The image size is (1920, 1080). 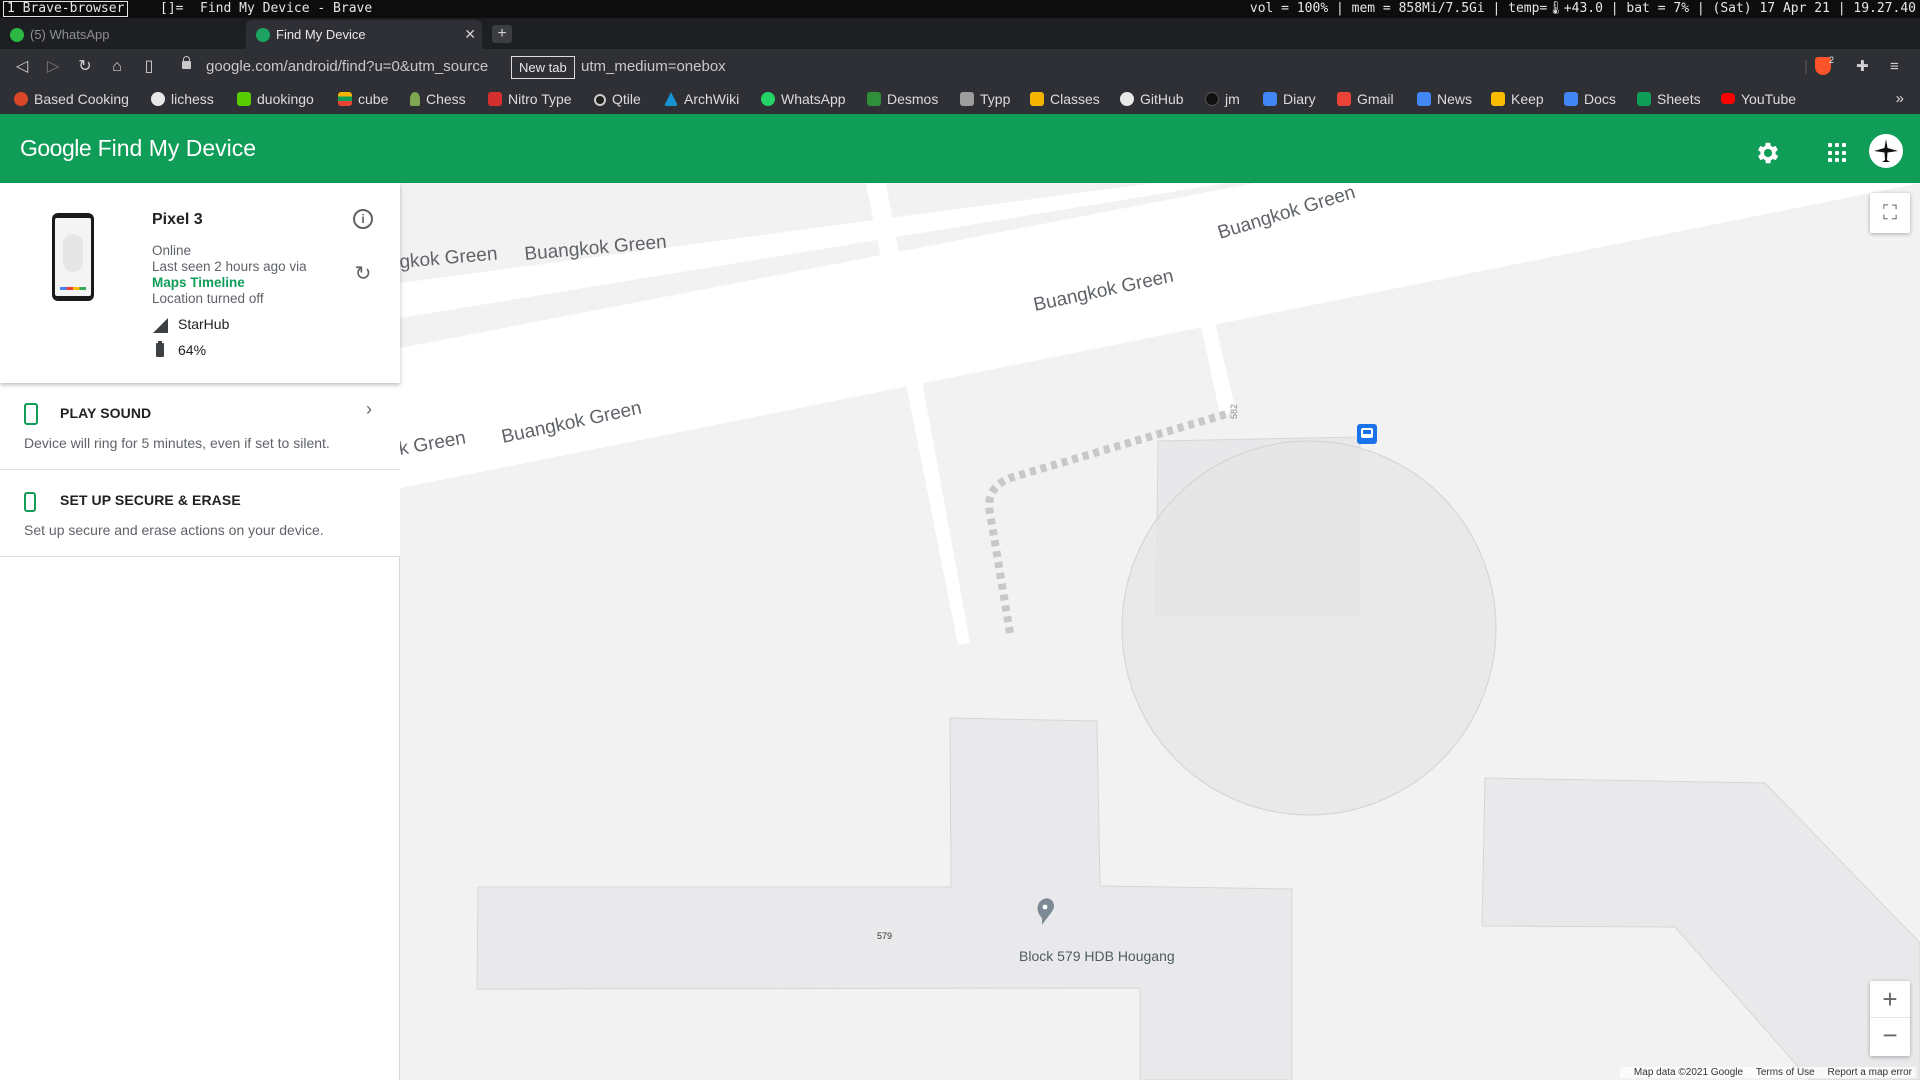 I want to click on maps-timeline-link: Maps Timeline, so click(x=198, y=282).